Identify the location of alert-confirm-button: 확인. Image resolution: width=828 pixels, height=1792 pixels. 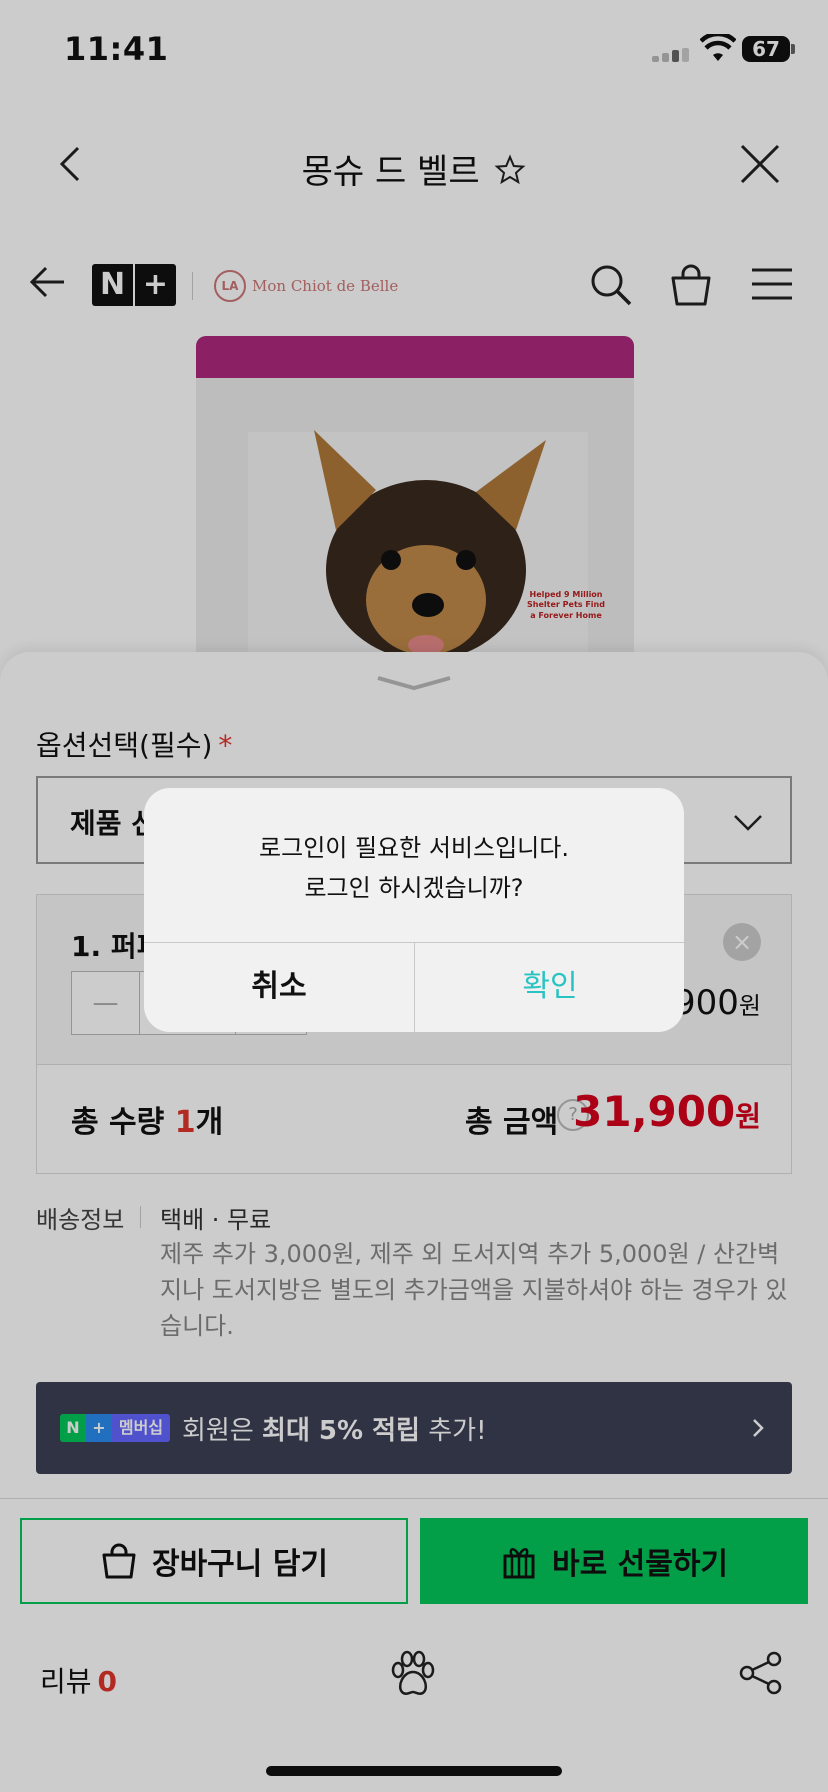
(549, 987).